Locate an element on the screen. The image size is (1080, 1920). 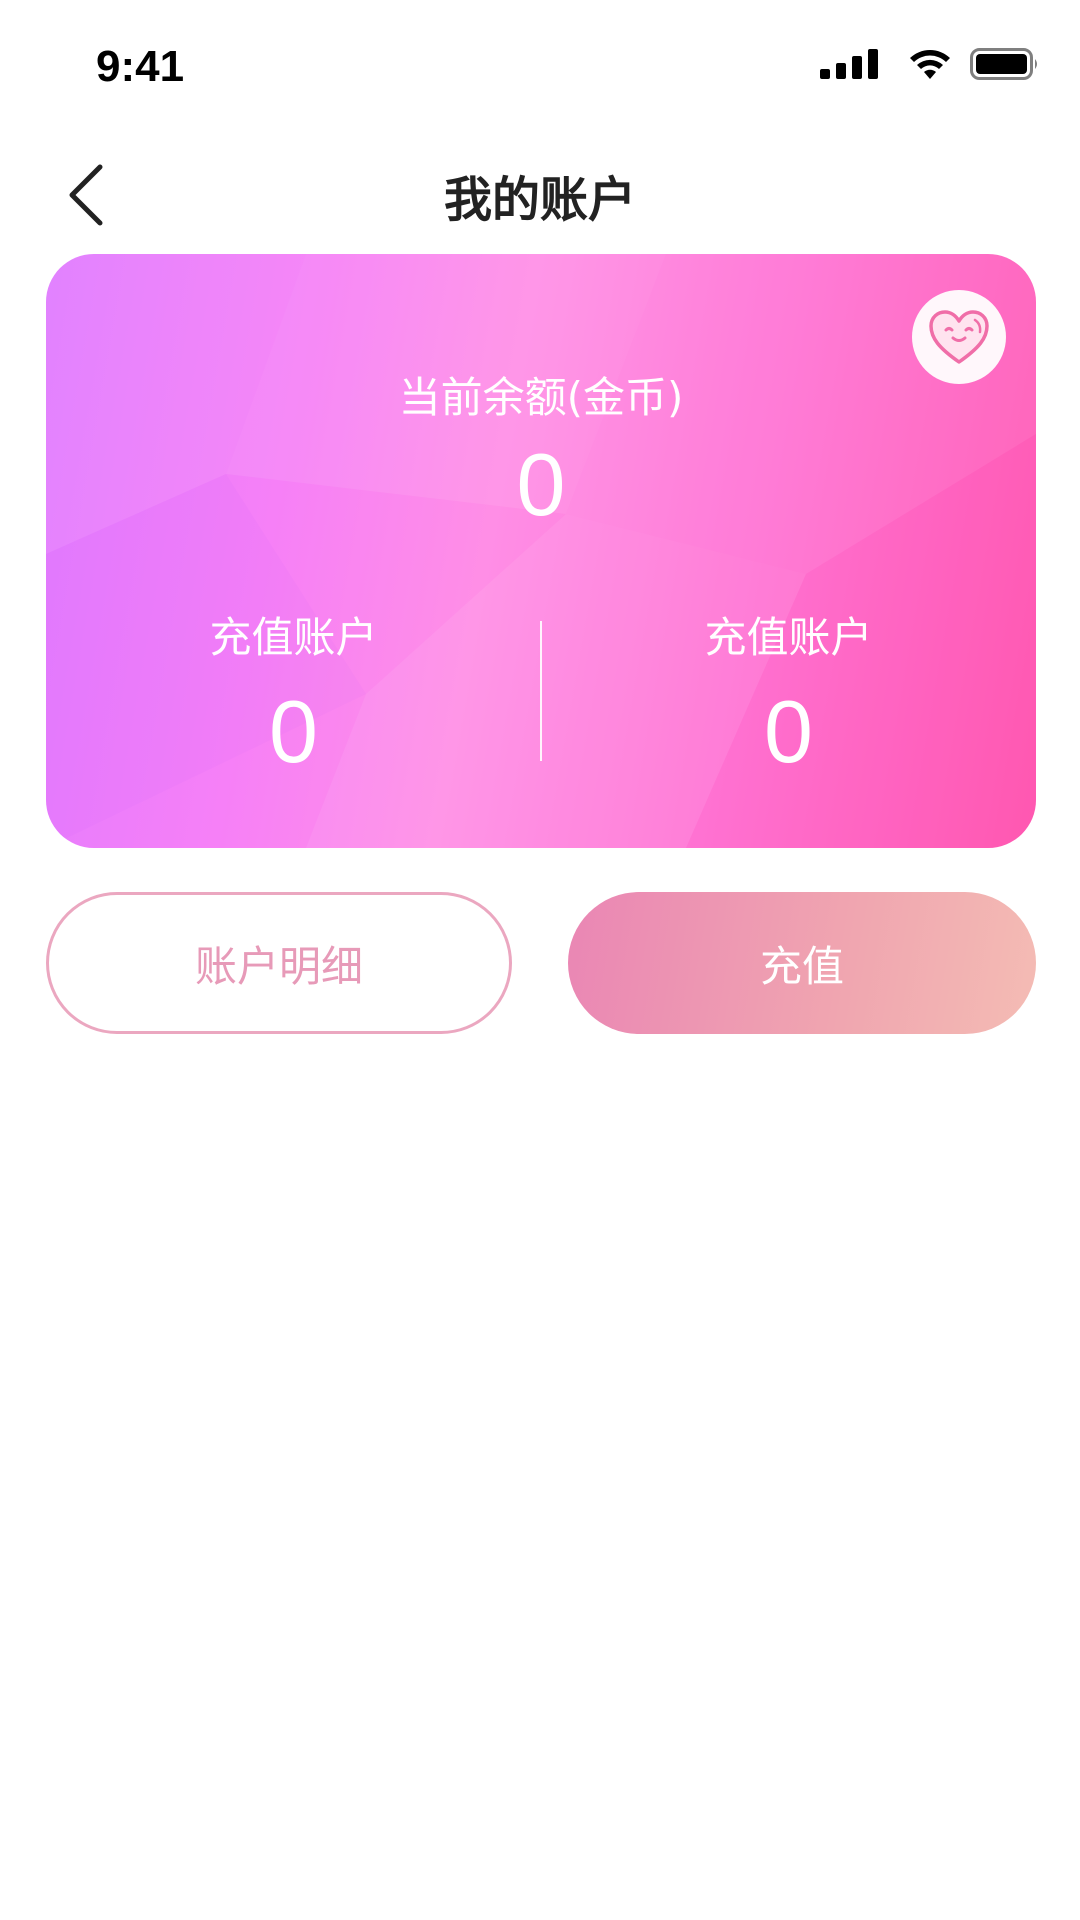
status-time: 9:41 is located at coordinates (140, 66).